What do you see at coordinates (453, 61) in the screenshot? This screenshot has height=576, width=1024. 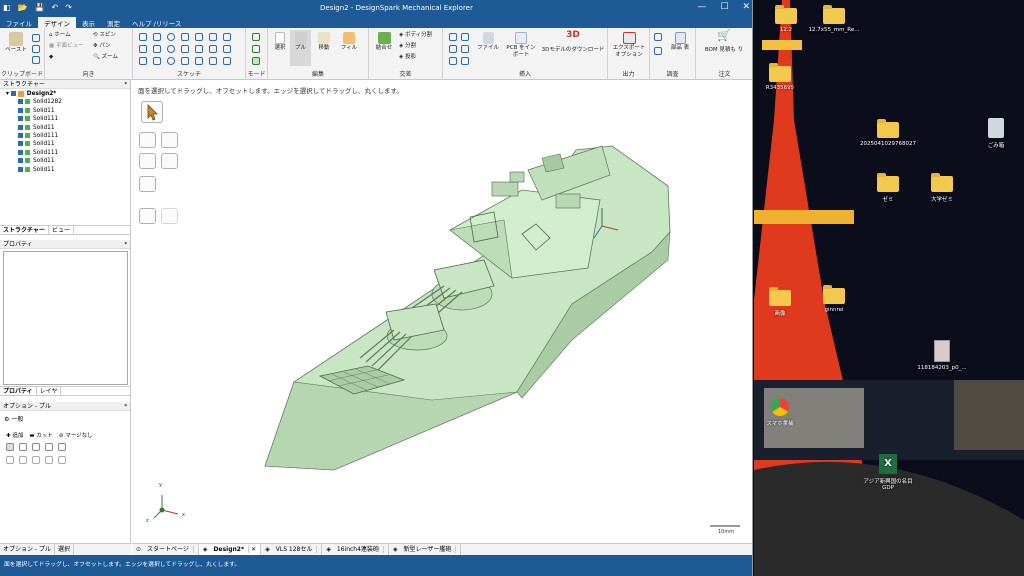 I see `origin-icon` at bounding box center [453, 61].